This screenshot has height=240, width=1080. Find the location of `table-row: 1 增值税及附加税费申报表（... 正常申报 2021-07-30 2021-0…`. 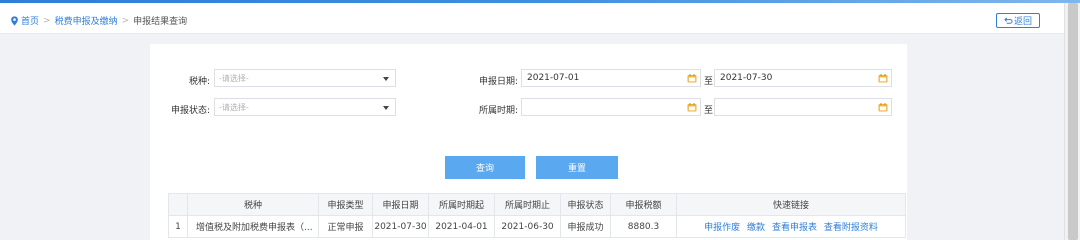

table-row: 1 增值税及附加税费申报表（... 正常申报 2021-07-30 2021-0… is located at coordinates (537, 226).